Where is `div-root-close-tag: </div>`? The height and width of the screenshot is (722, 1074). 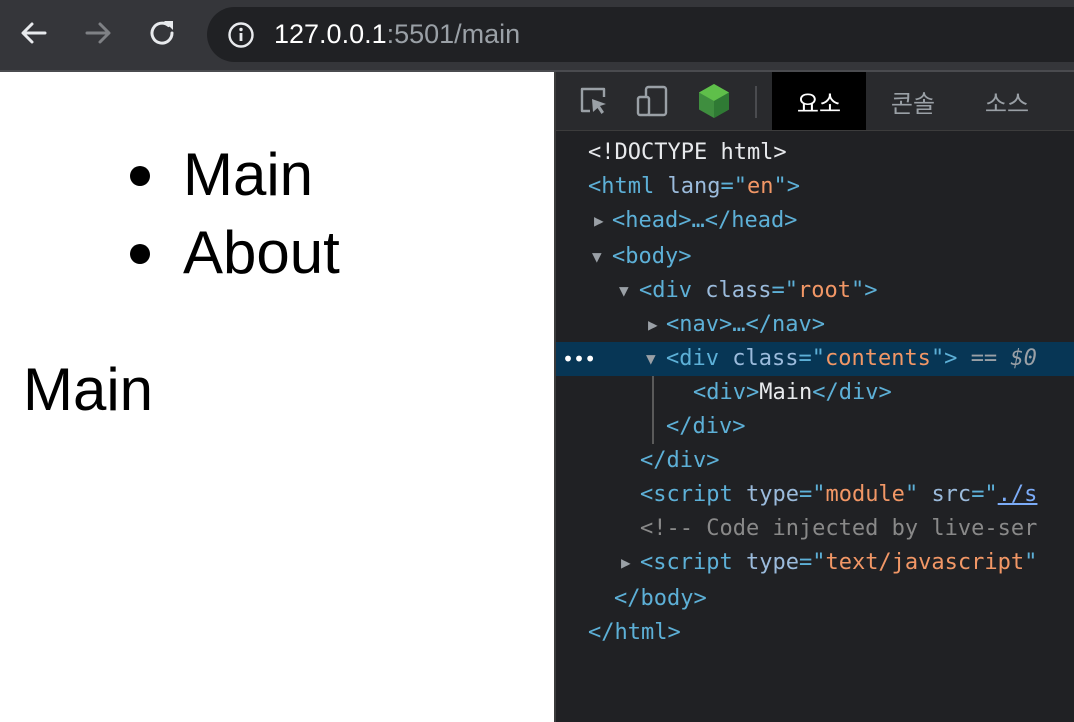
div-root-close-tag: </div> is located at coordinates (680, 460).